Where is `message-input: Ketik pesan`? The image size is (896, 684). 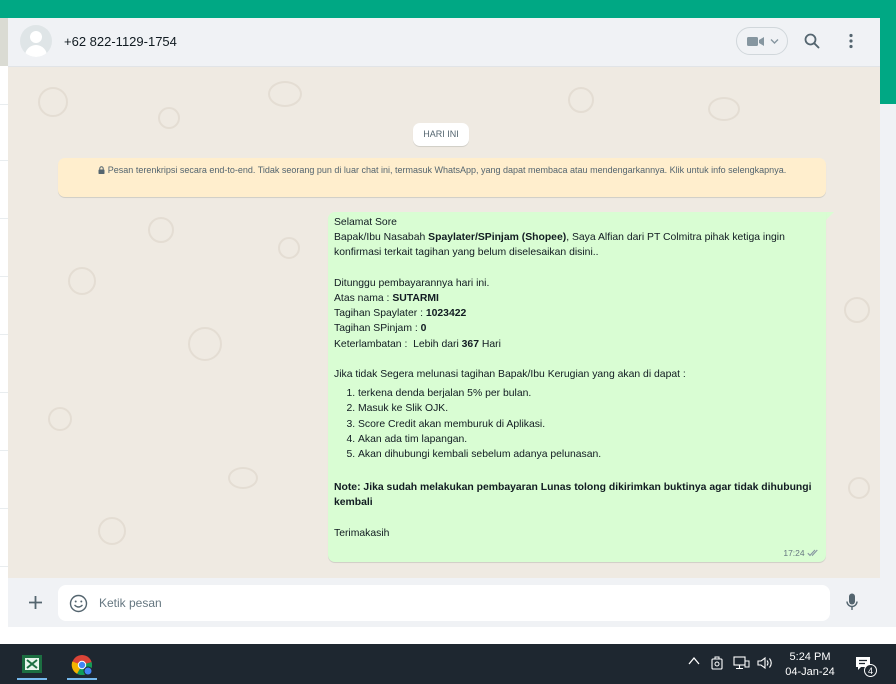 message-input: Ketik pesan is located at coordinates (444, 603).